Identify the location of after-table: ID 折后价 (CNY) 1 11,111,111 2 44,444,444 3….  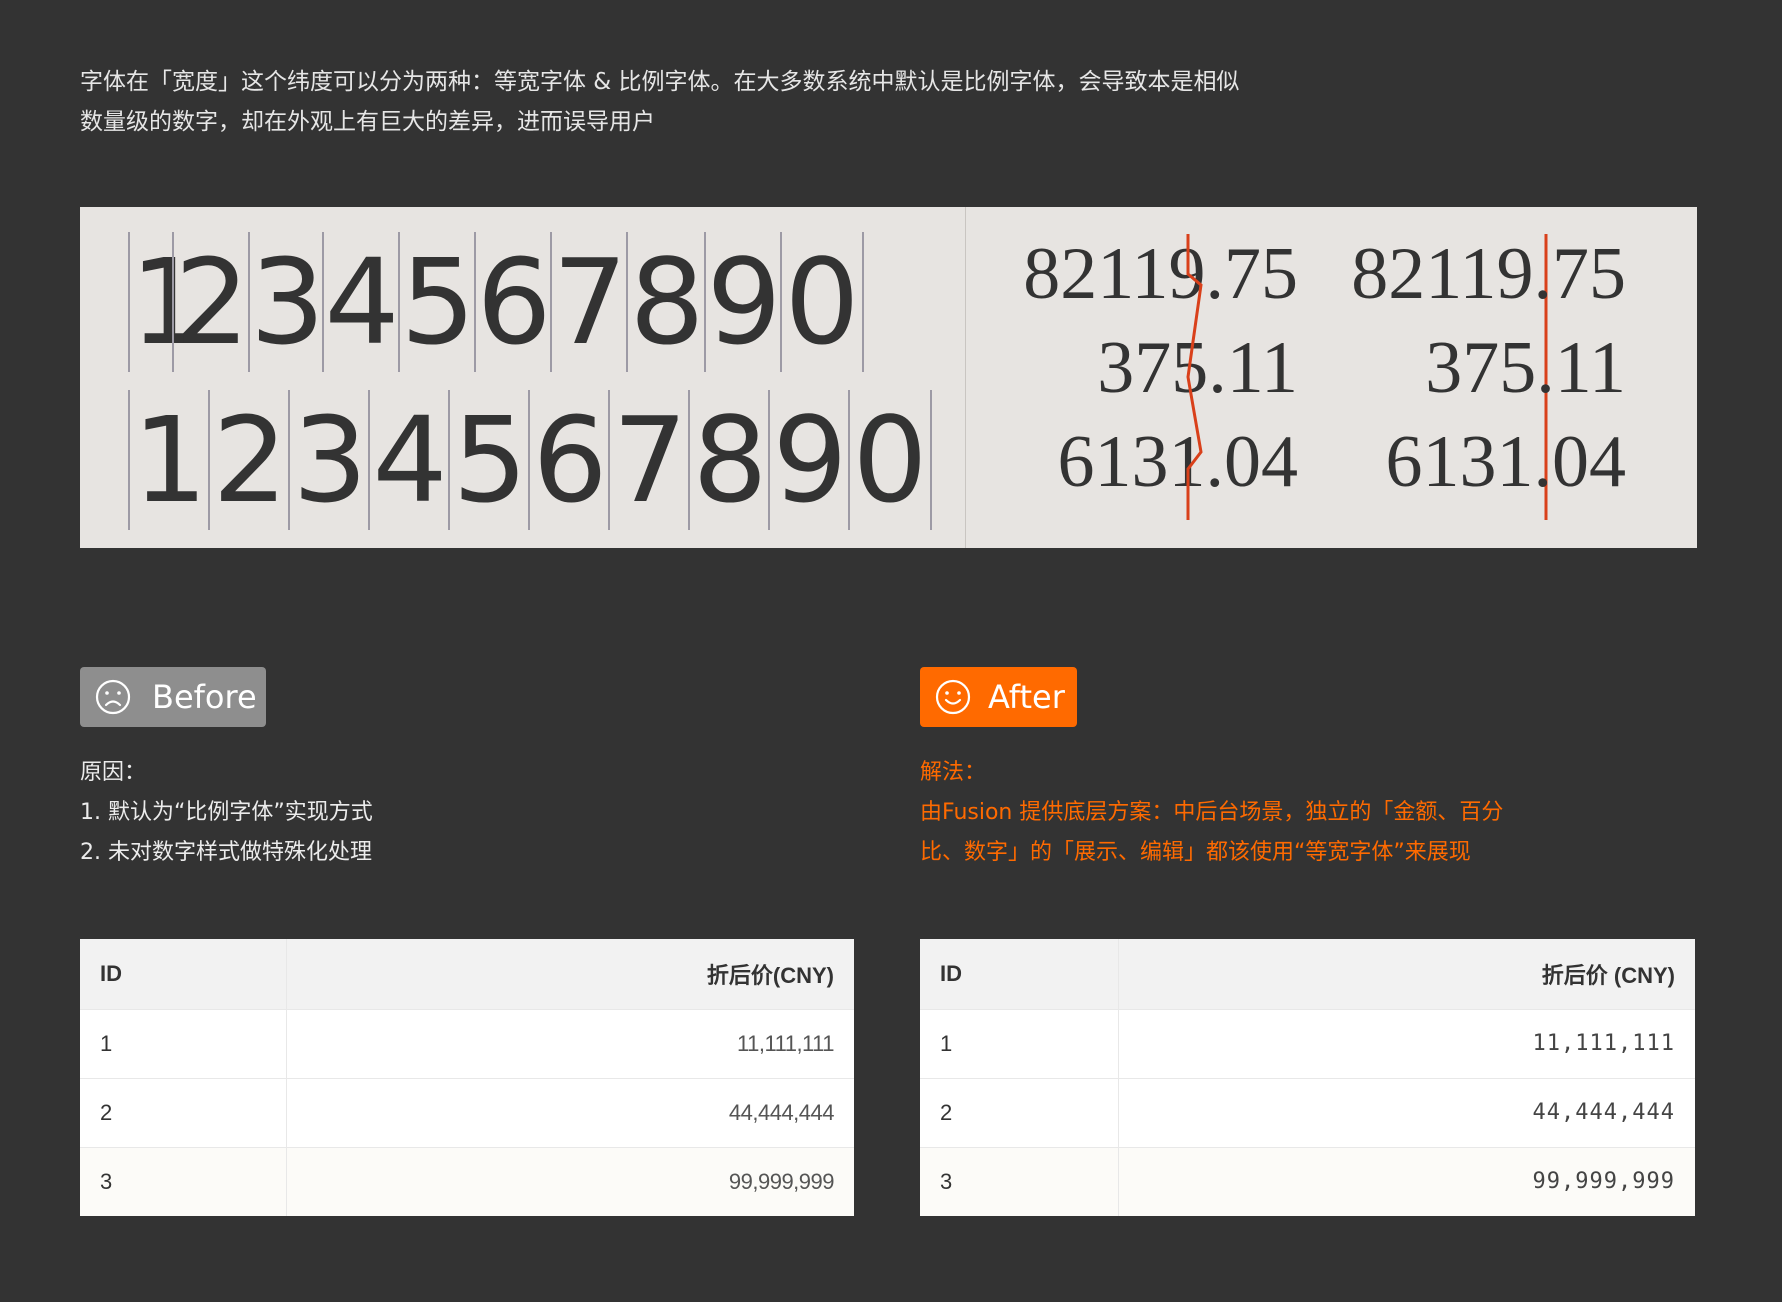
(1307, 1077).